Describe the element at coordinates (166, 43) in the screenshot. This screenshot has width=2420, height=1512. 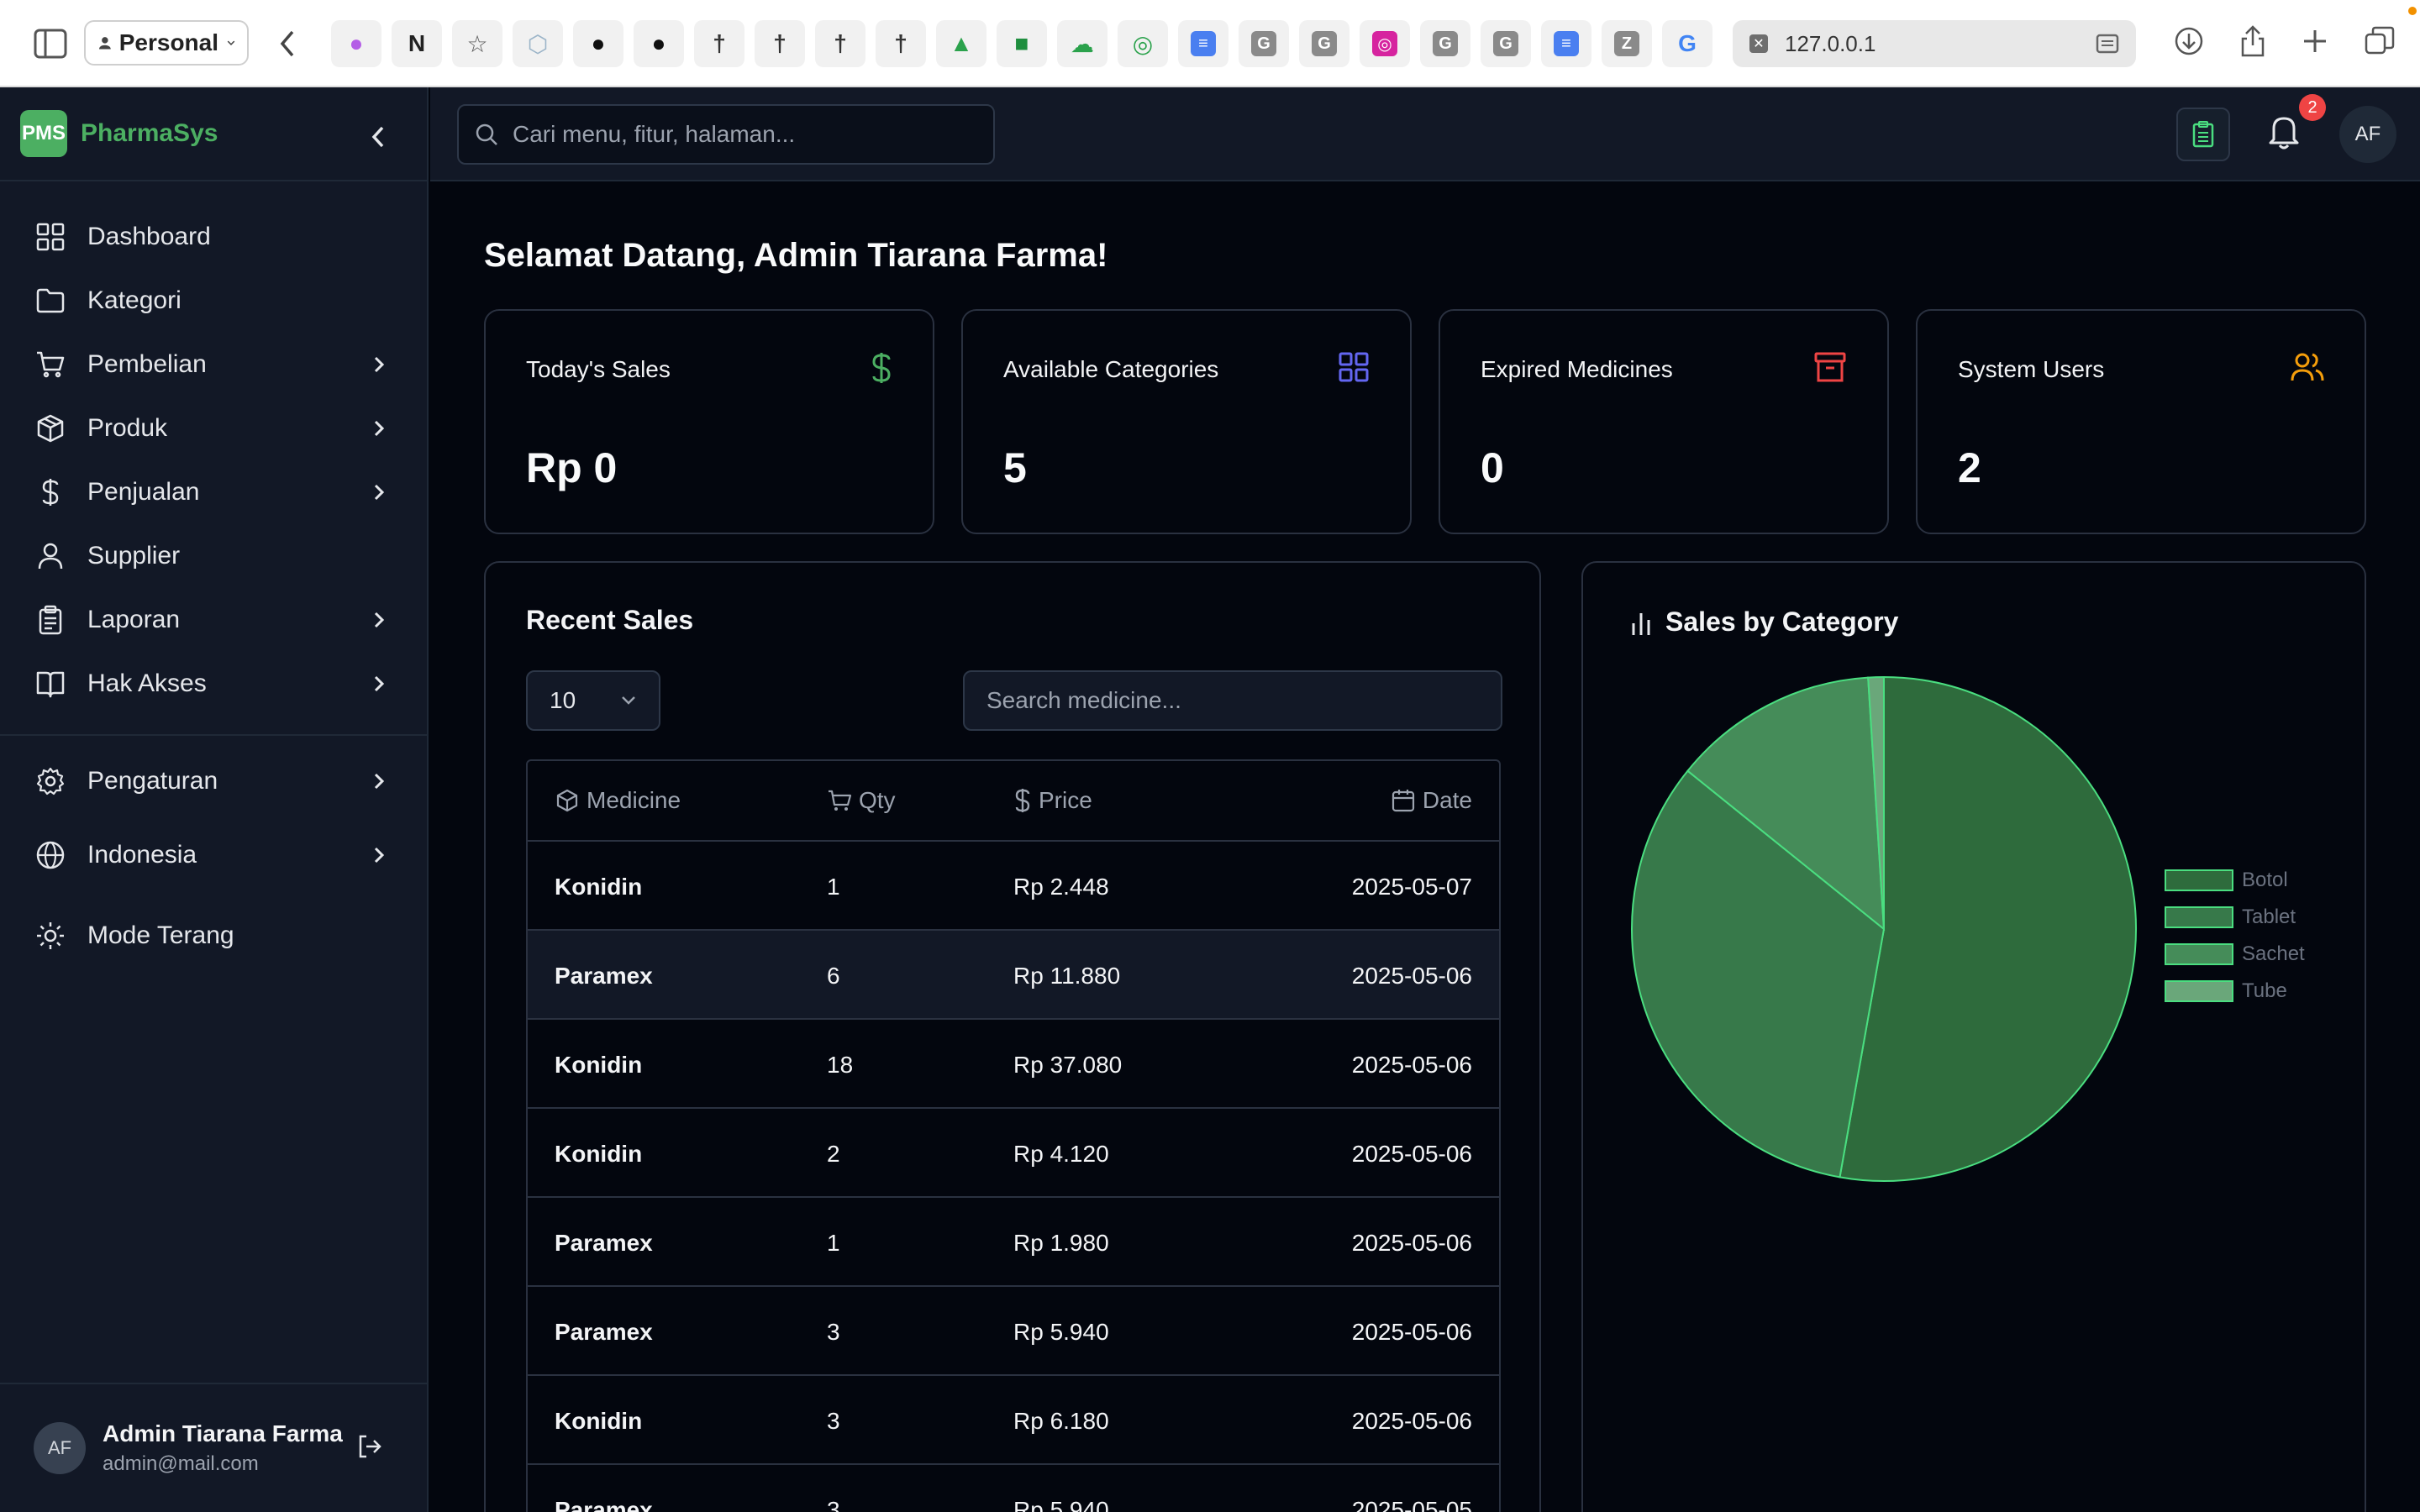
I see `profile-switcher: Personal` at that location.